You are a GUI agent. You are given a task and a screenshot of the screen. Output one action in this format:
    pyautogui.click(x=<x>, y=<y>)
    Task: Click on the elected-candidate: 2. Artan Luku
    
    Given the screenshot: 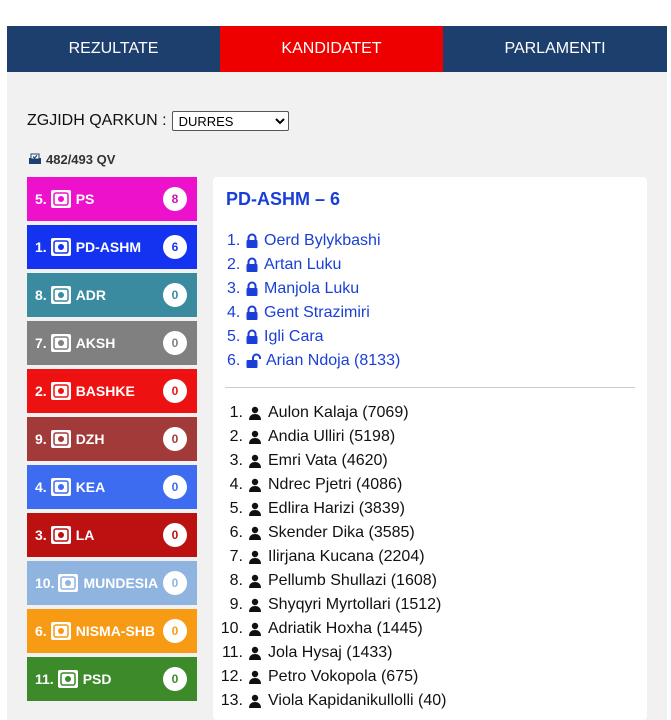 What is the action you would take?
    pyautogui.click(x=313, y=265)
    